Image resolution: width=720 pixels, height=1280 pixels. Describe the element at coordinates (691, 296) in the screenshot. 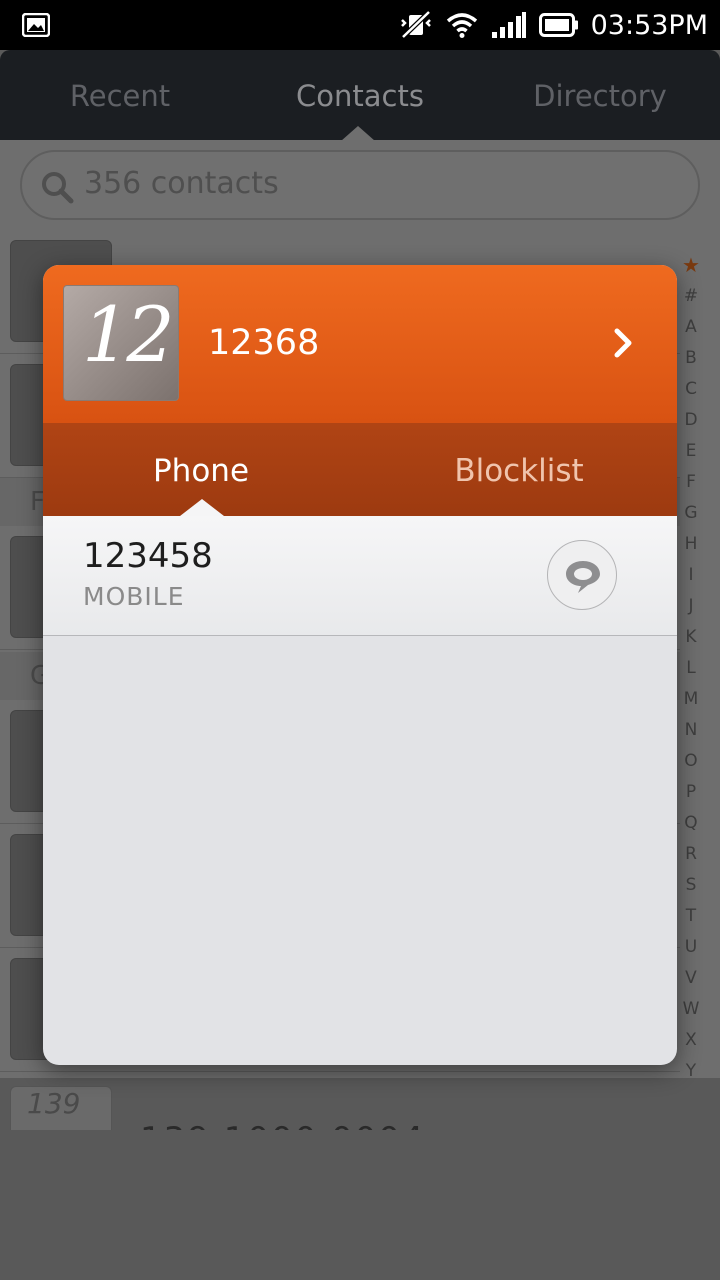

I see `alpha-index-letter: #` at that location.